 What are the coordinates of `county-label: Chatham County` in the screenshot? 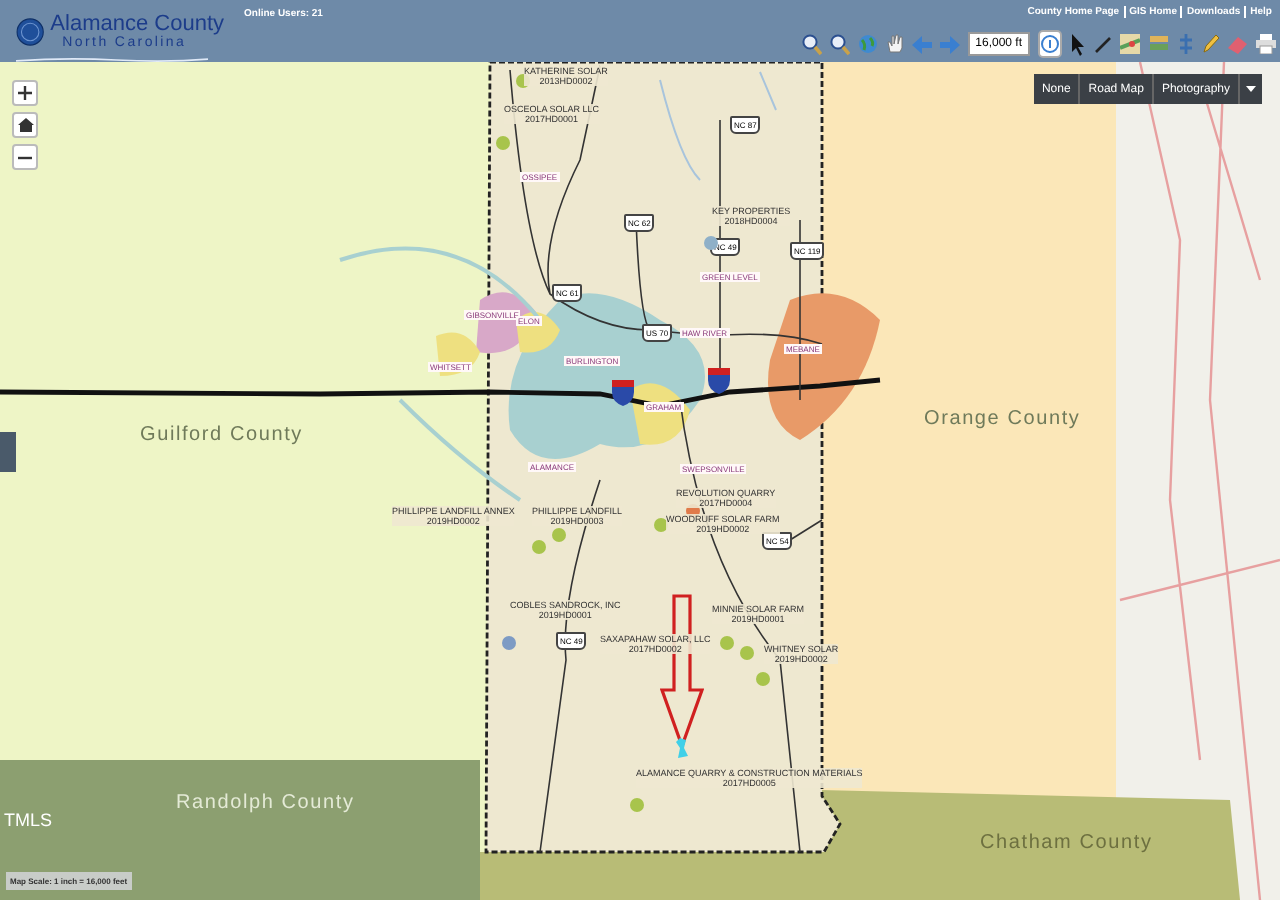 It's located at (1066, 843).